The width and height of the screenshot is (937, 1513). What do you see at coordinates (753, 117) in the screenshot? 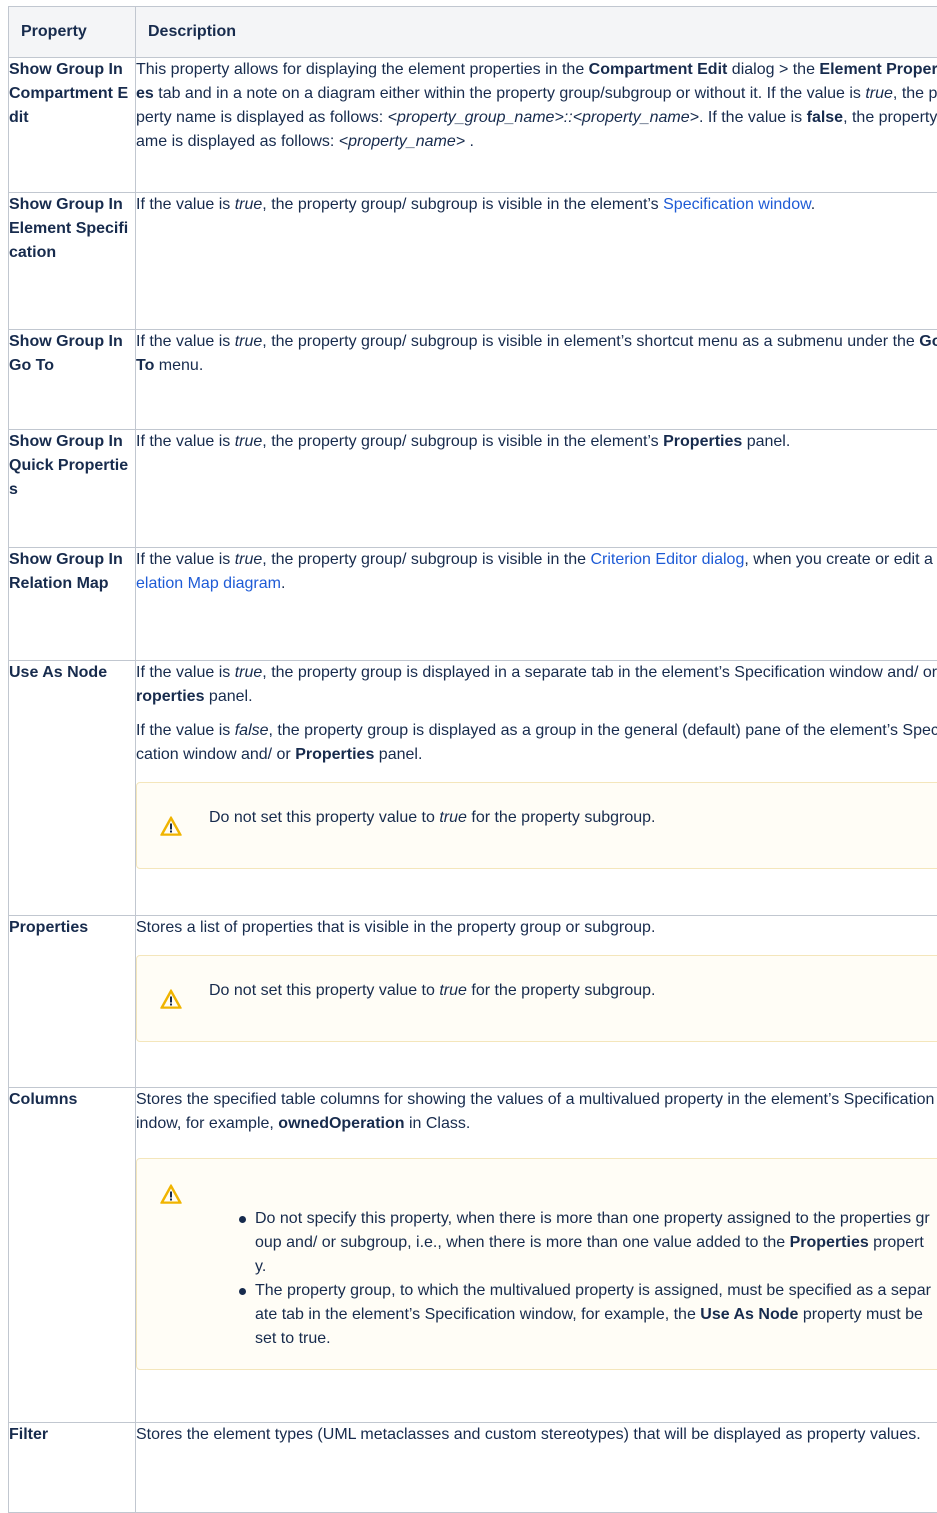
I see `text: . If the value is` at bounding box center [753, 117].